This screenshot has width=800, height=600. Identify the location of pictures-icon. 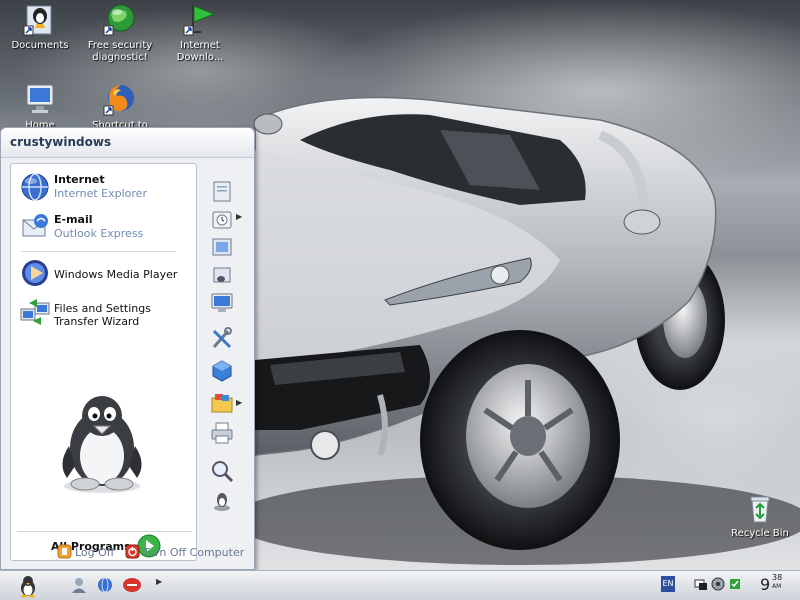
(222, 247).